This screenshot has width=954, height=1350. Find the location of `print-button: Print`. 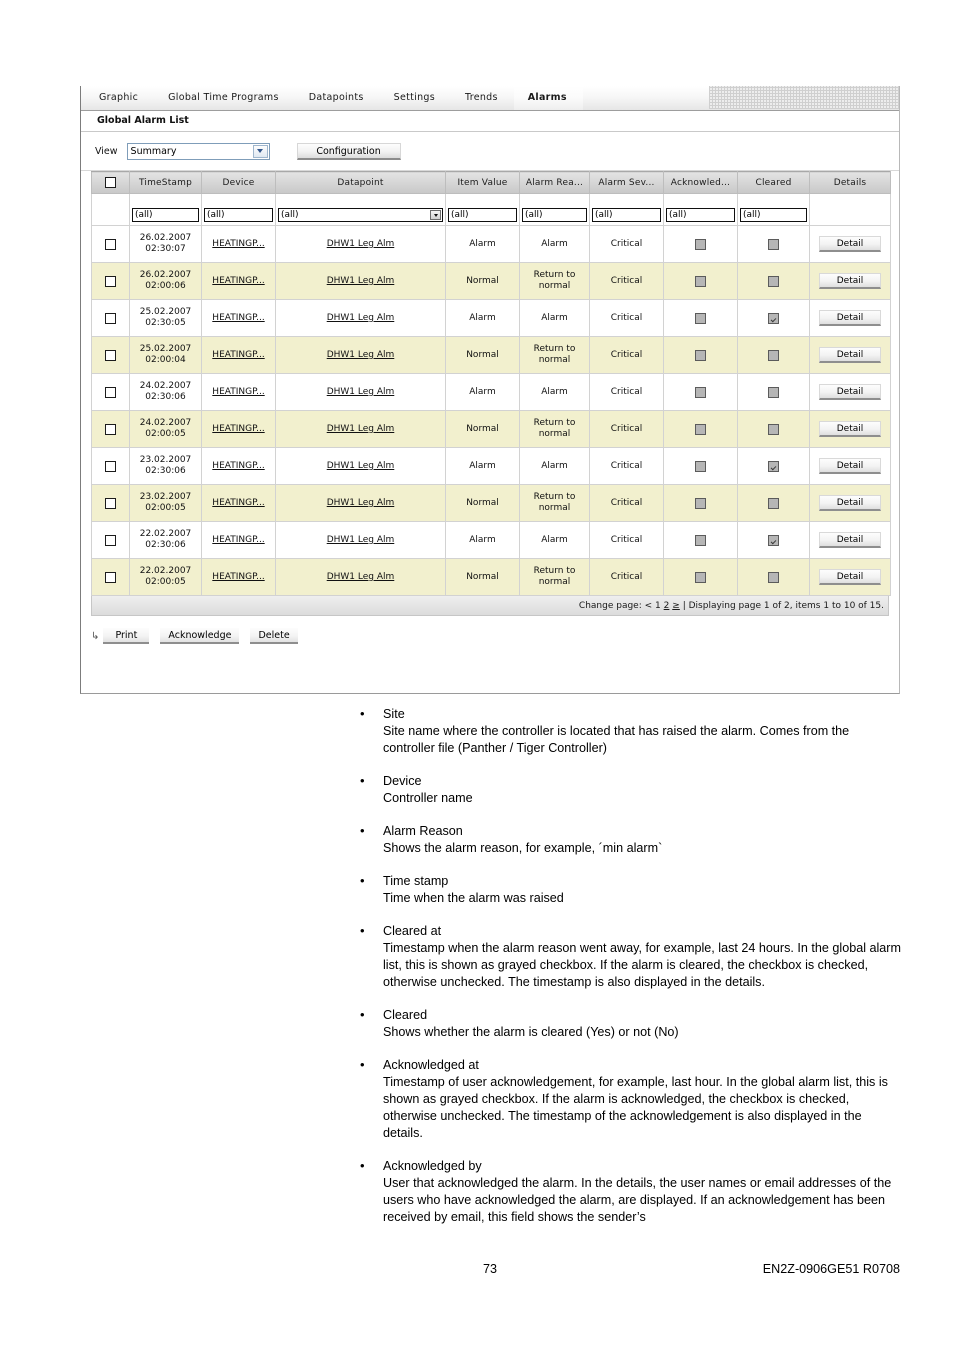

print-button: Print is located at coordinates (126, 636).